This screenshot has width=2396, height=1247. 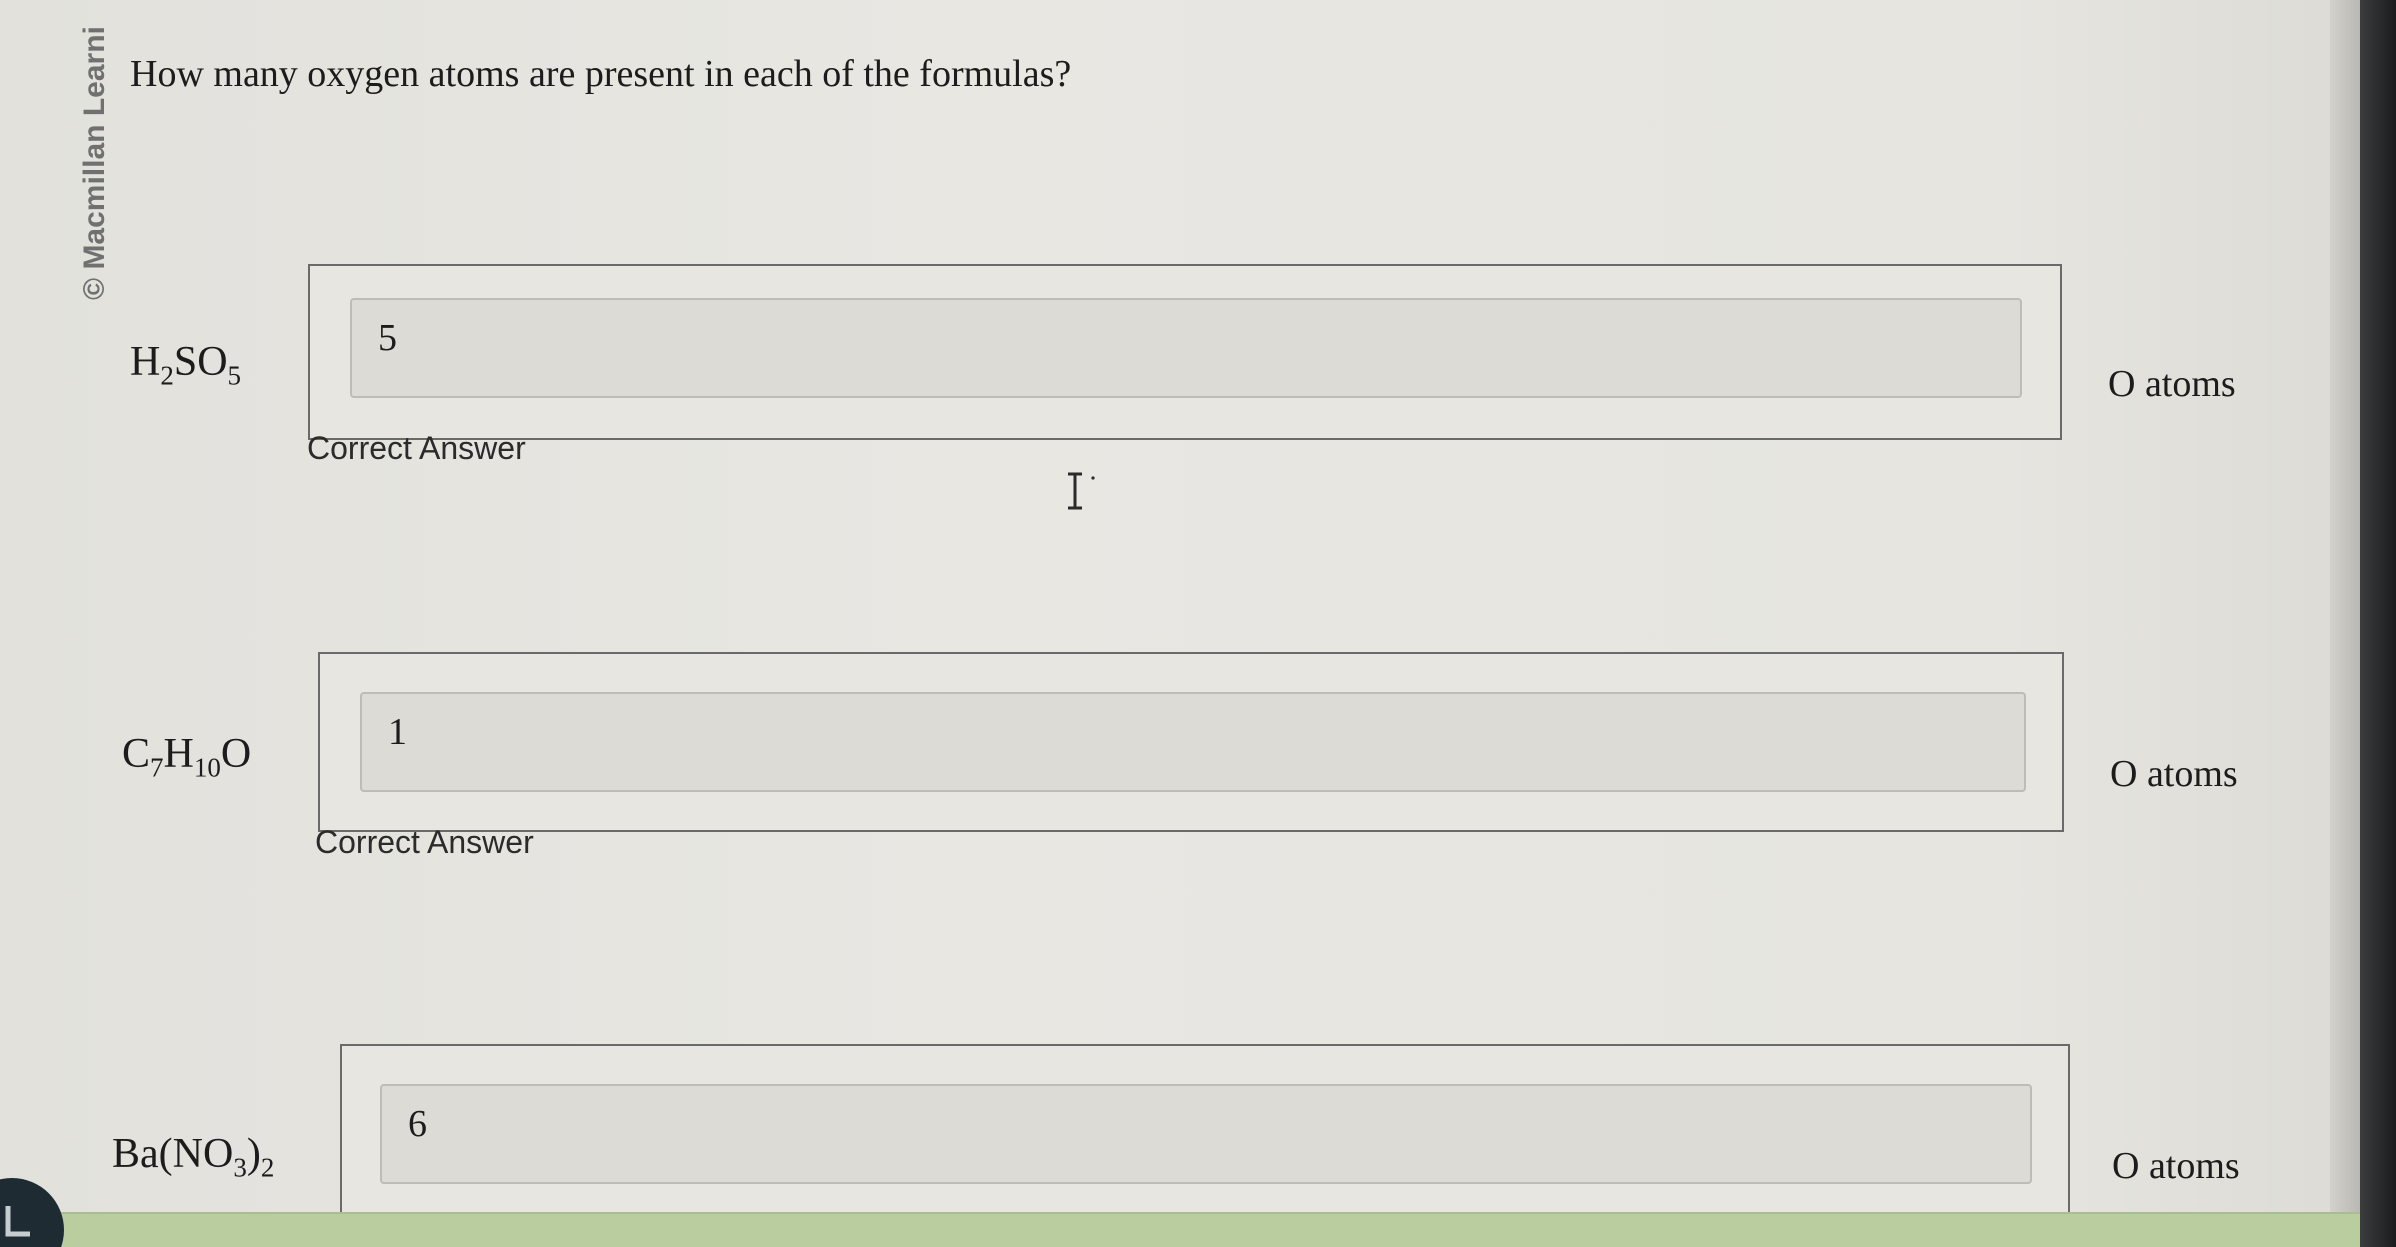 I want to click on answer-status-2: Correct Answer, so click(x=424, y=842).